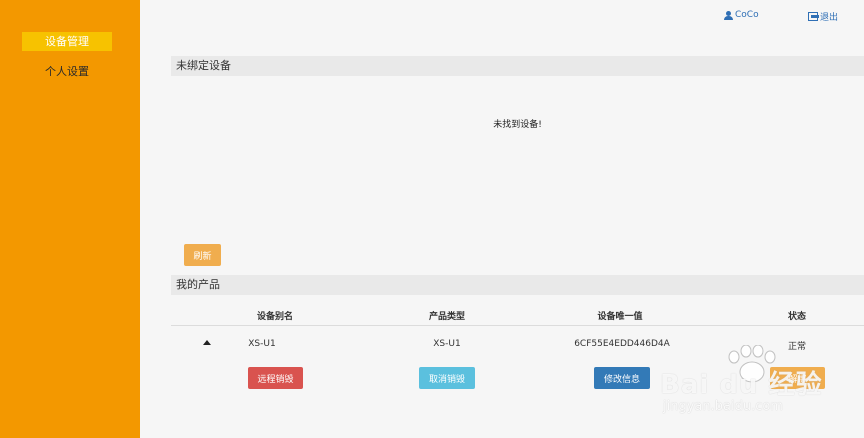  What do you see at coordinates (517, 125) in the screenshot?
I see `empty-message: 未找到设备!` at bounding box center [517, 125].